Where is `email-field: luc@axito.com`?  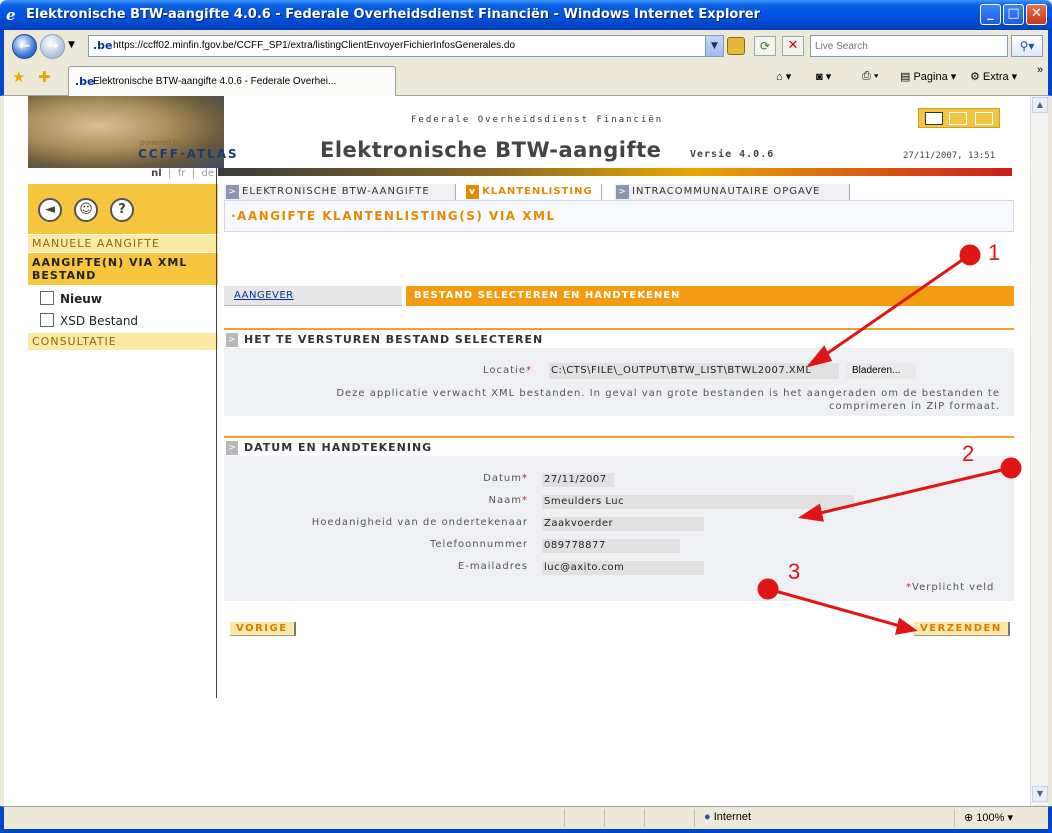
email-field: luc@axito.com is located at coordinates (623, 568).